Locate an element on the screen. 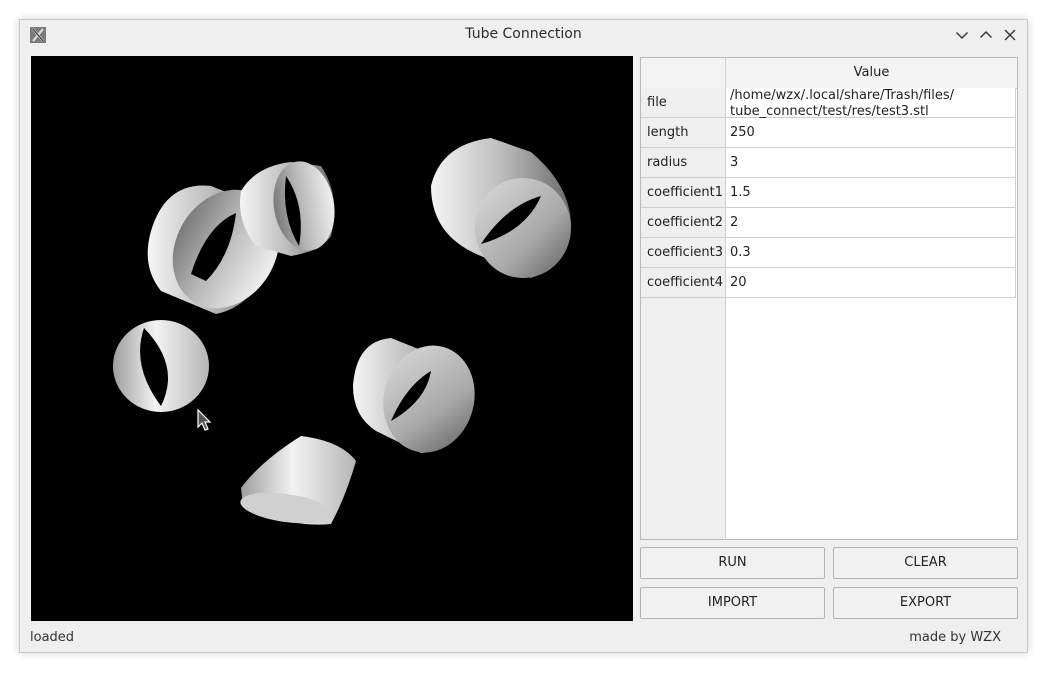 Image resolution: width=1048 pixels, height=673 pixels. row-key-radius: radius is located at coordinates (683, 163).